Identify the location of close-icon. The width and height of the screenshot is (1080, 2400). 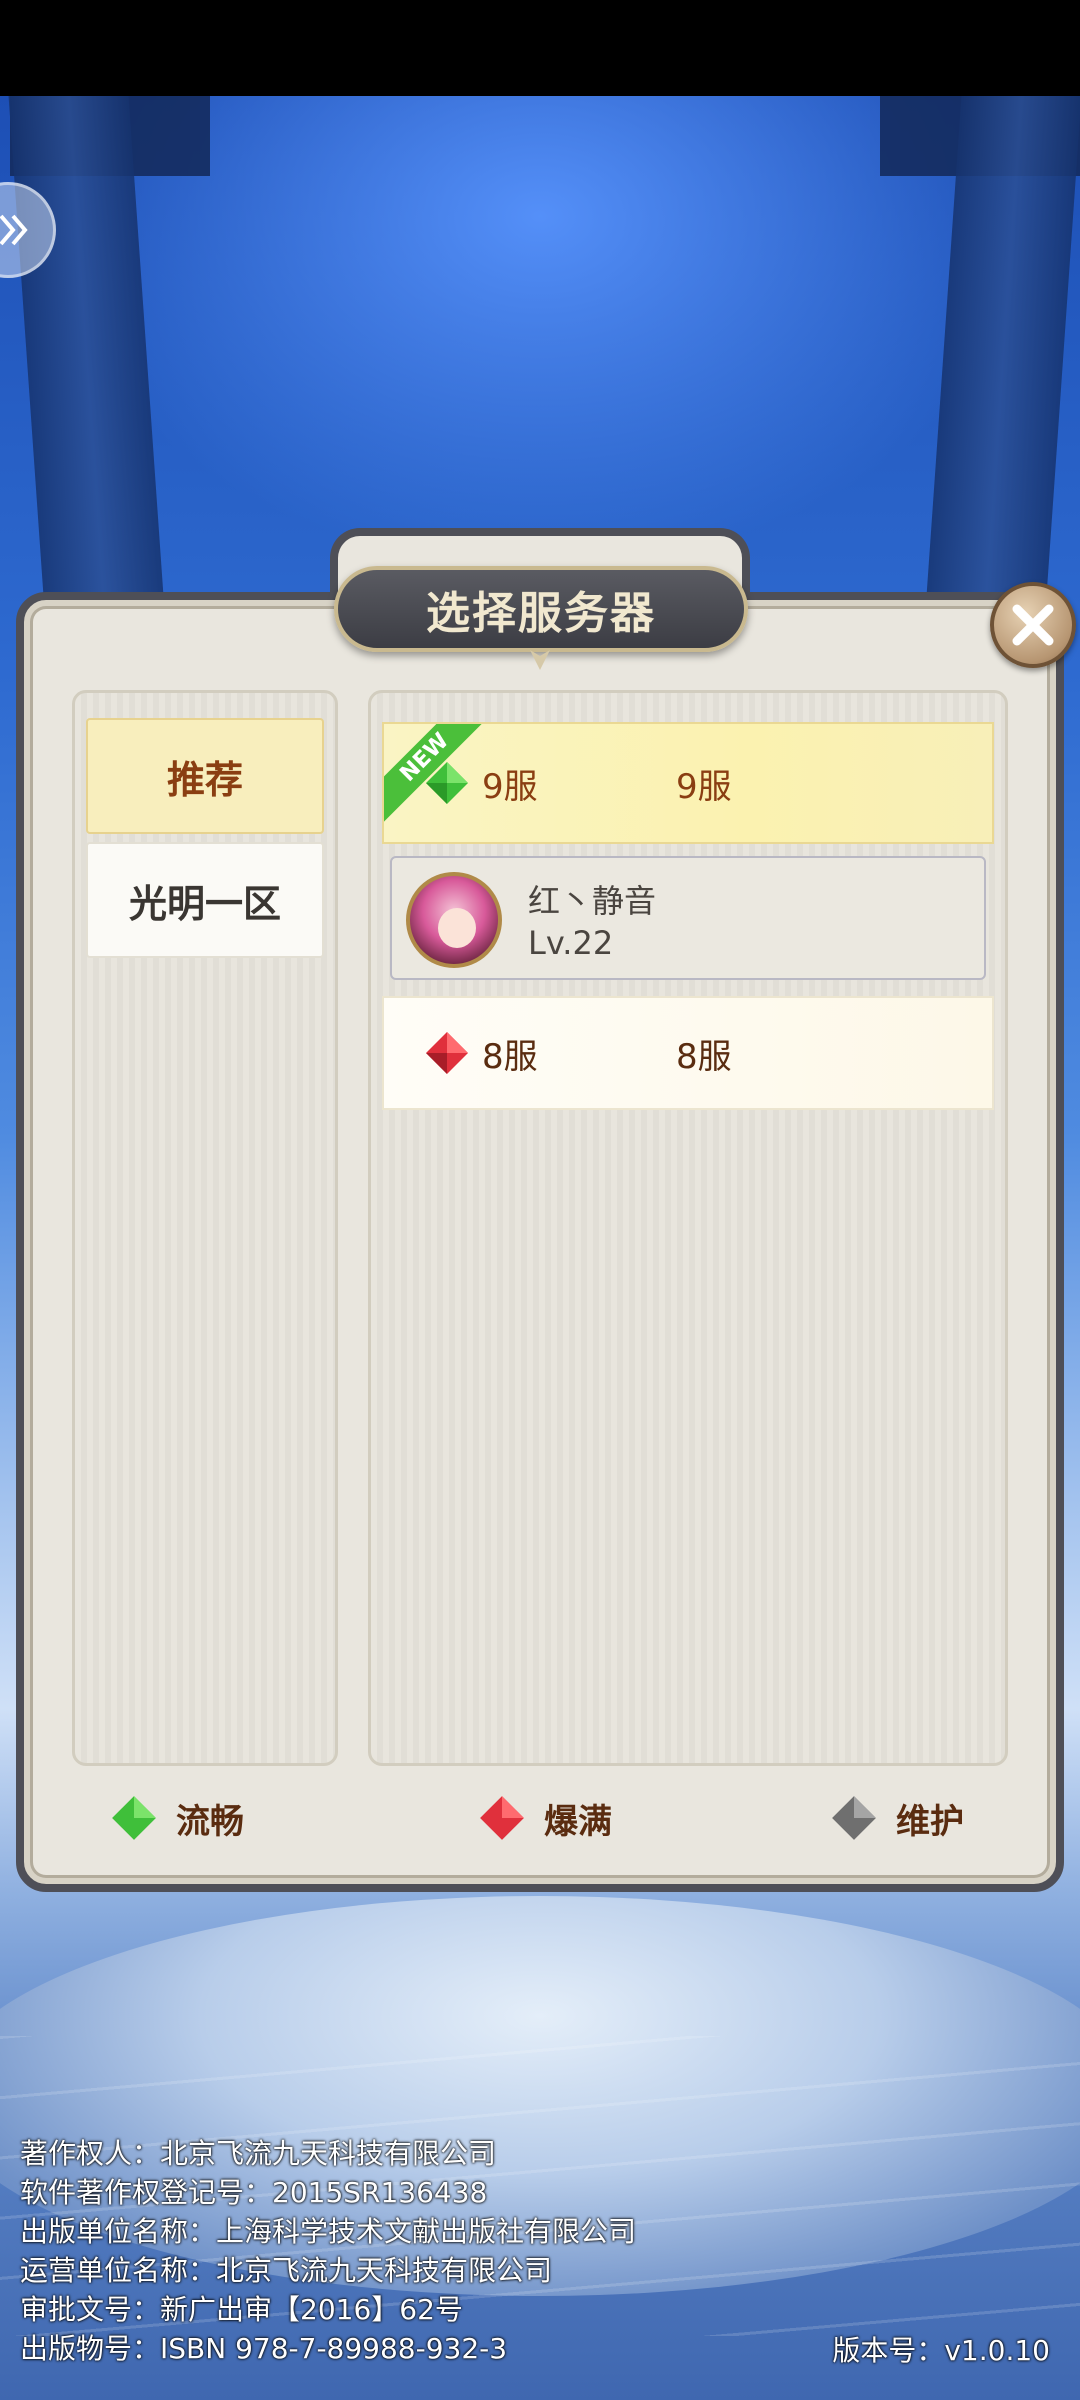
(1033, 625).